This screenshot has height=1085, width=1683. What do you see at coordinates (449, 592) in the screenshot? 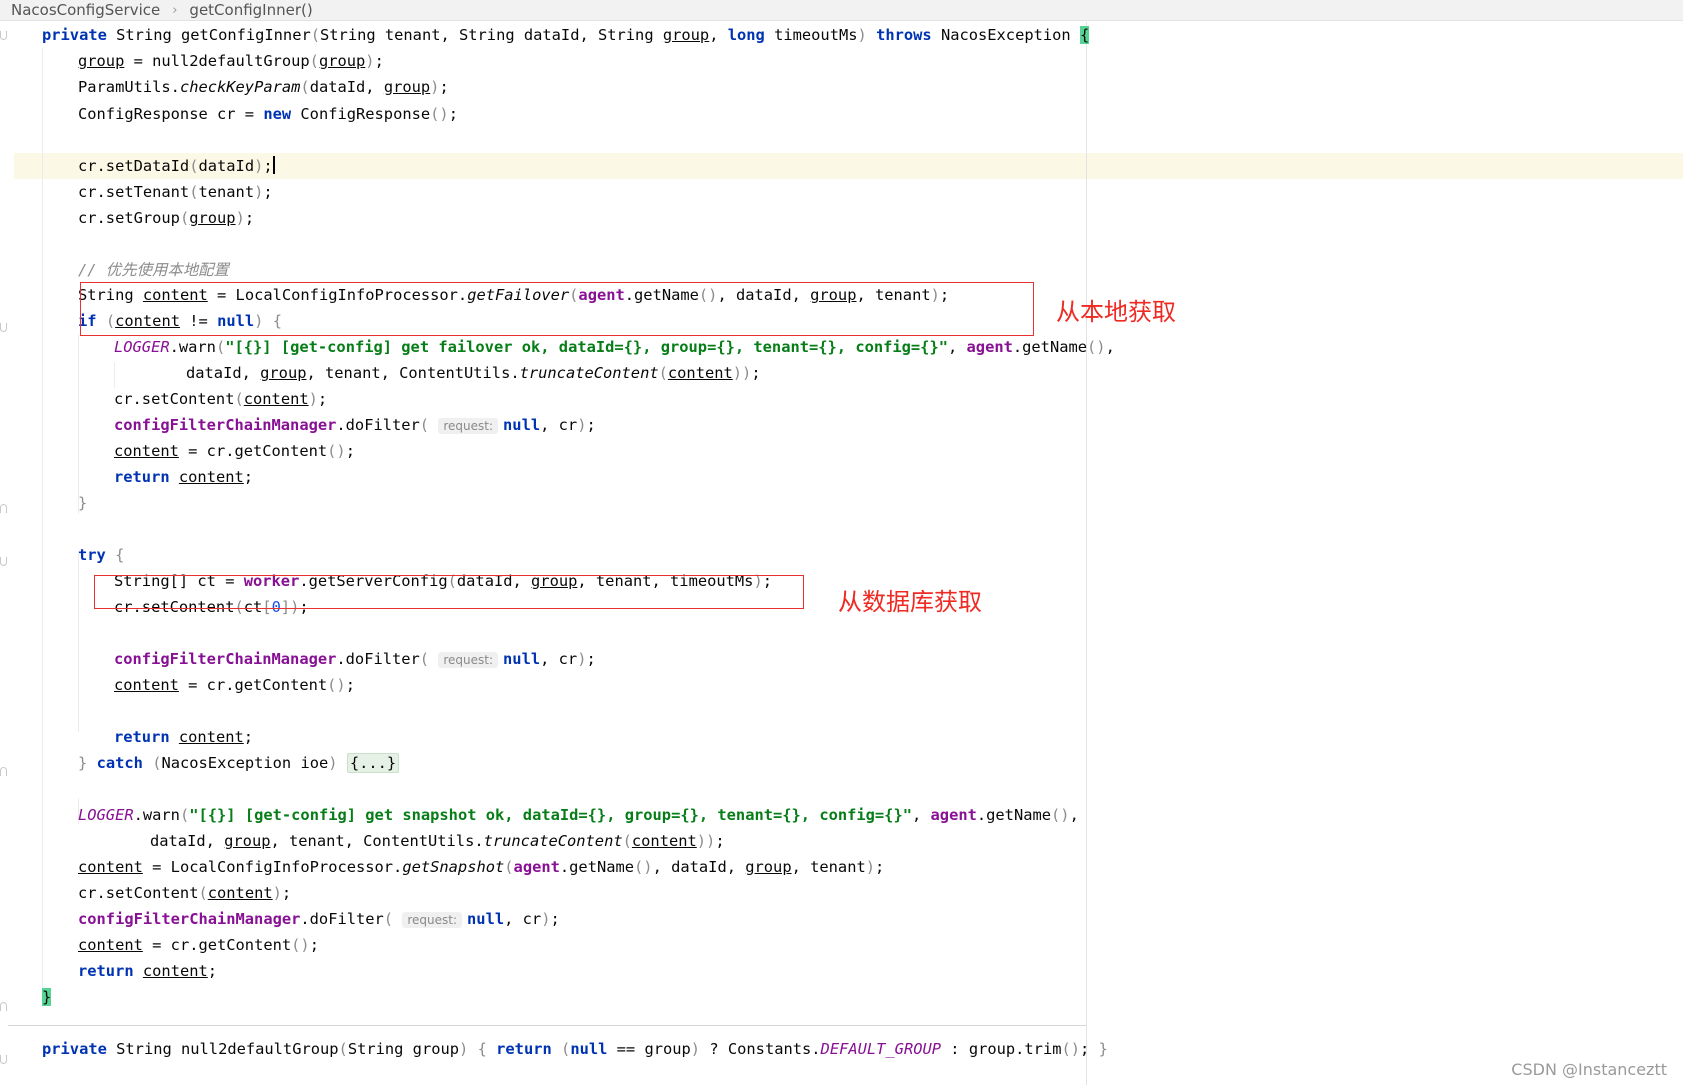
I see `highlight-box-database` at bounding box center [449, 592].